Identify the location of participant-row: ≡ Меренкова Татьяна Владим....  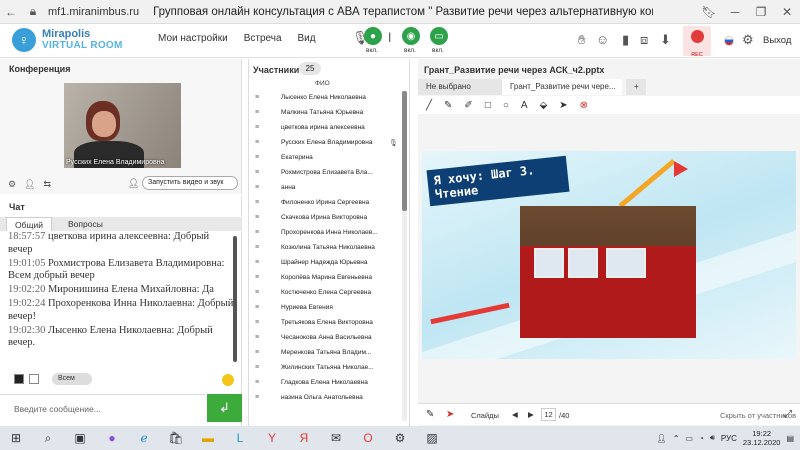
(324, 352).